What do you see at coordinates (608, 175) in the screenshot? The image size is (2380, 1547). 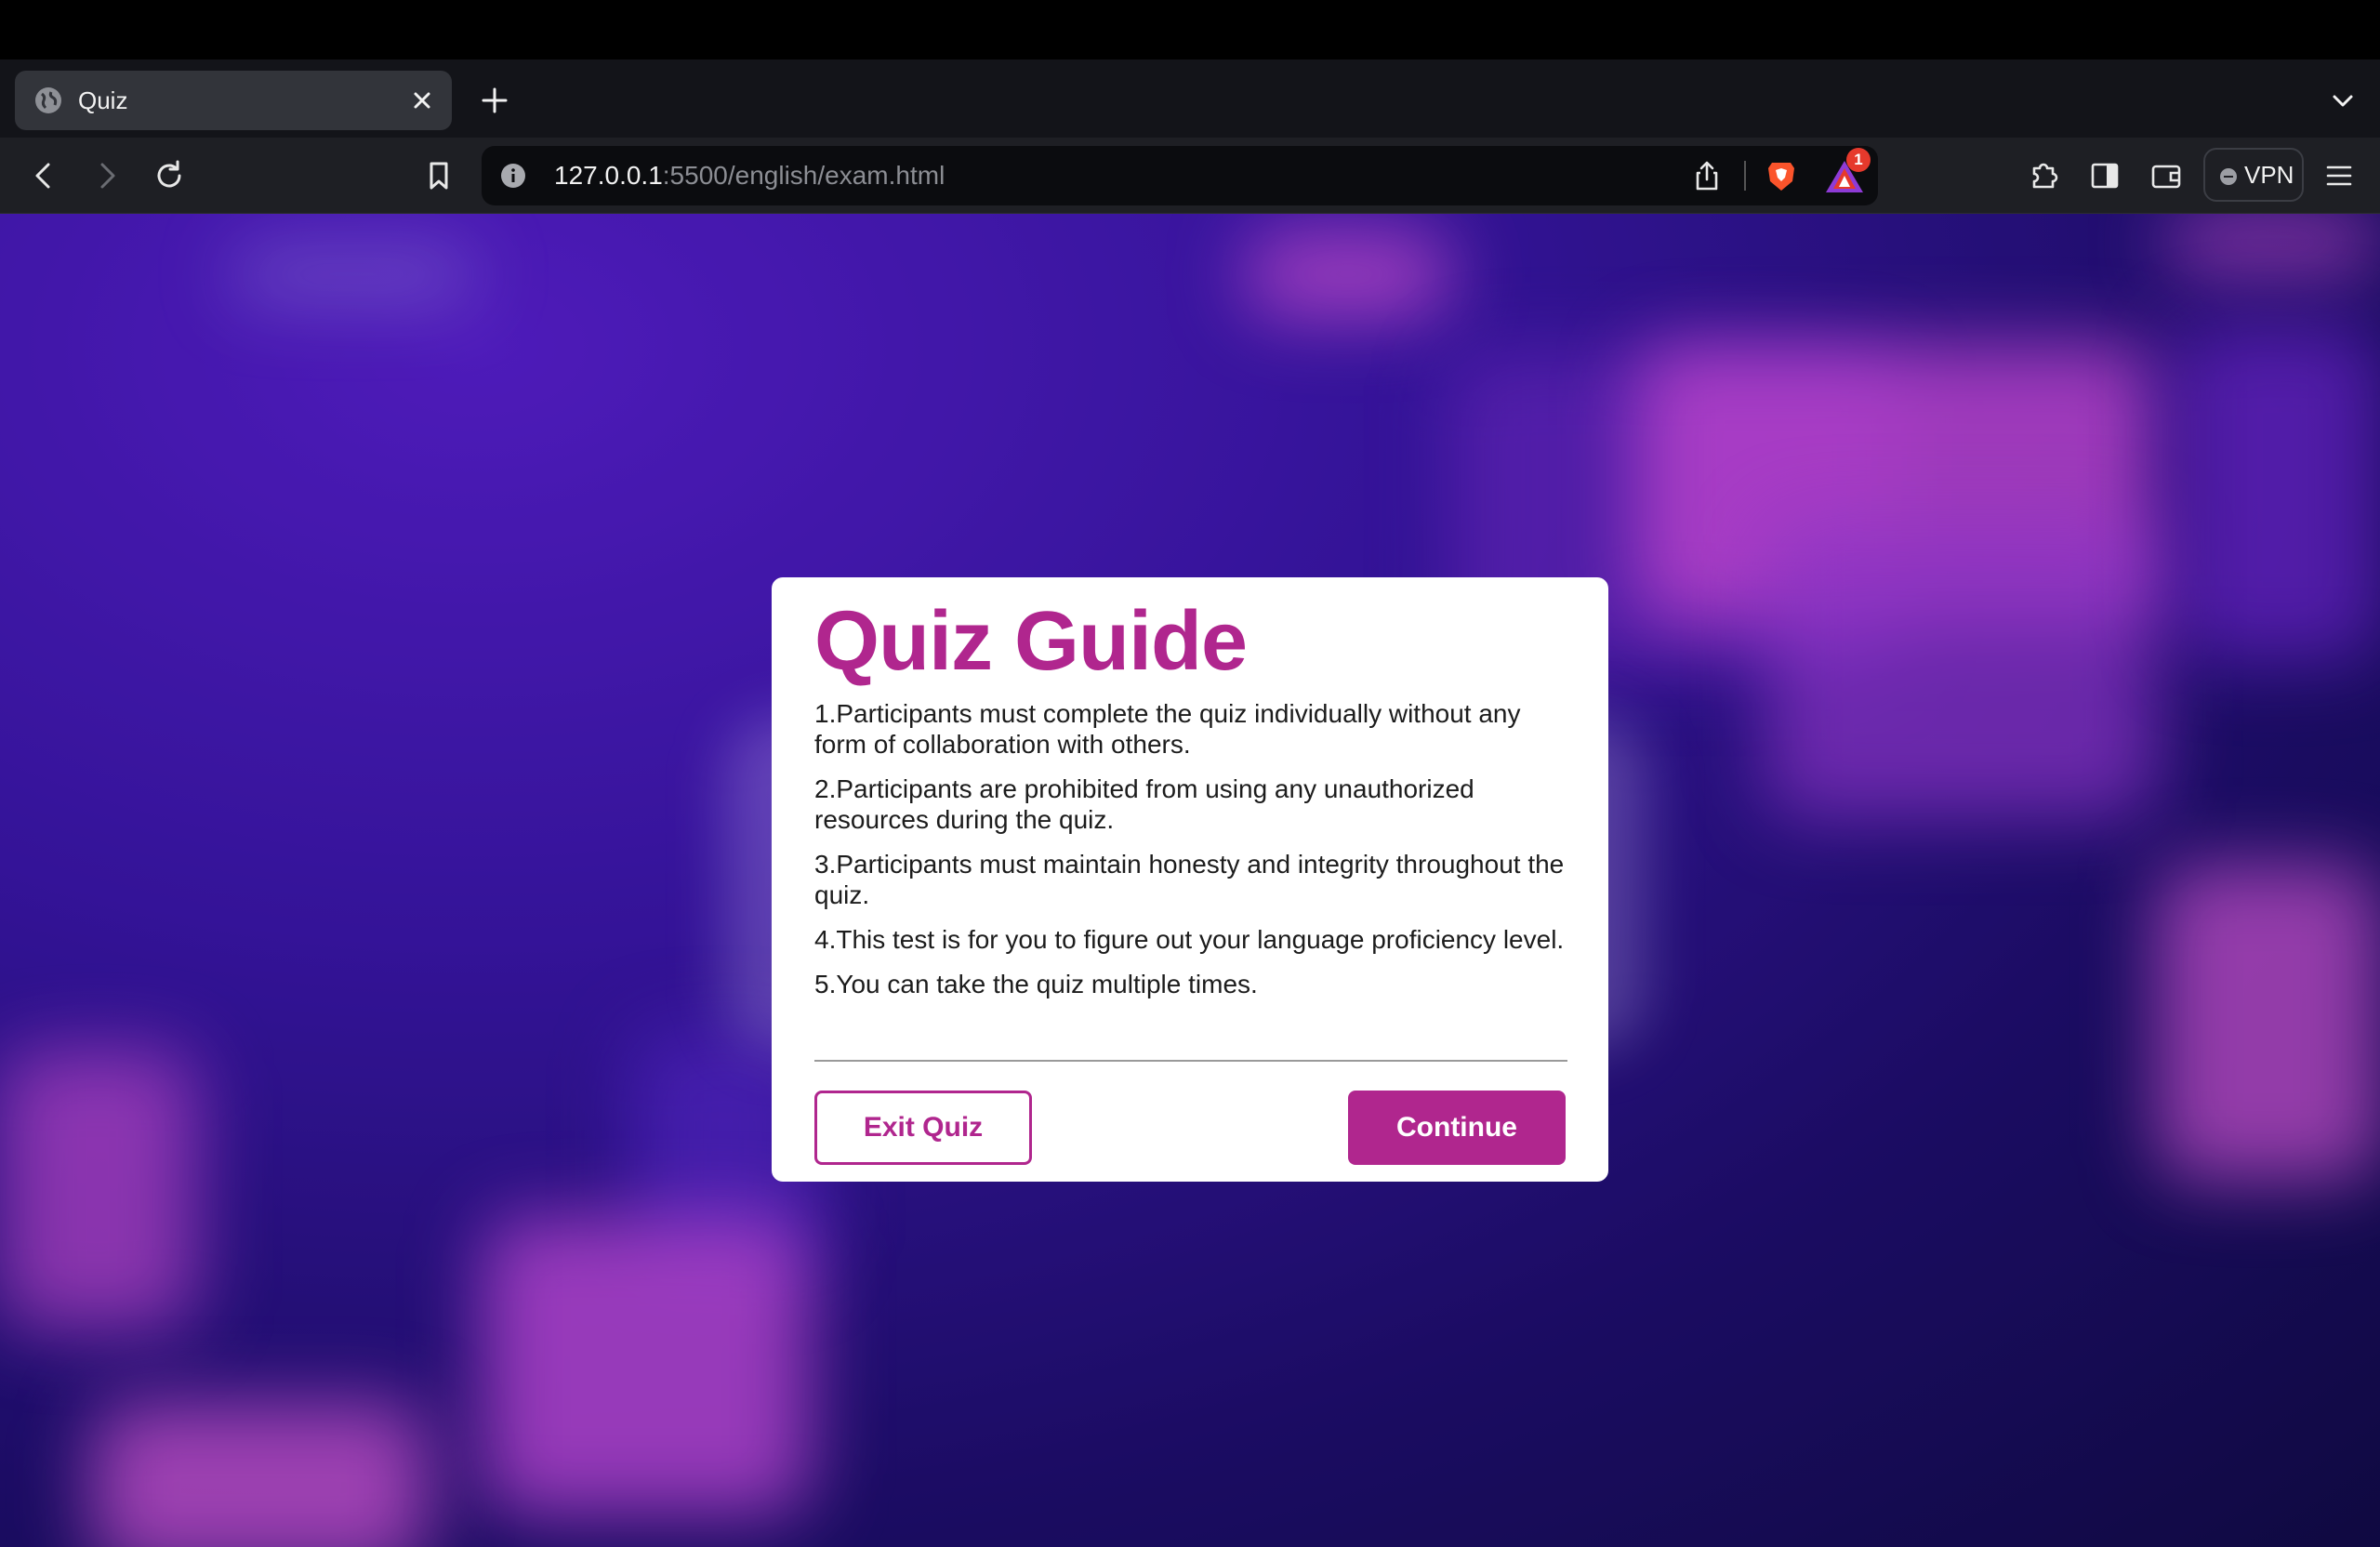 I see `url-host: 127.0.0.1` at bounding box center [608, 175].